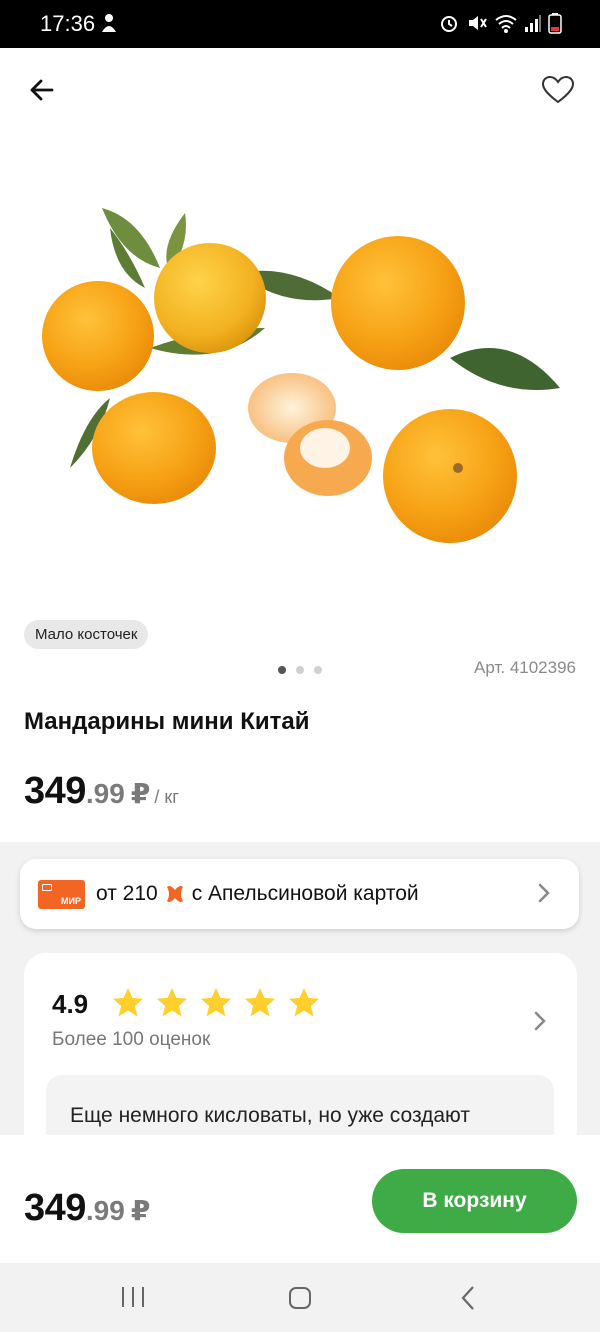 The width and height of the screenshot is (600, 1332). Describe the element at coordinates (133, 1299) in the screenshot. I see `recents-icon` at that location.